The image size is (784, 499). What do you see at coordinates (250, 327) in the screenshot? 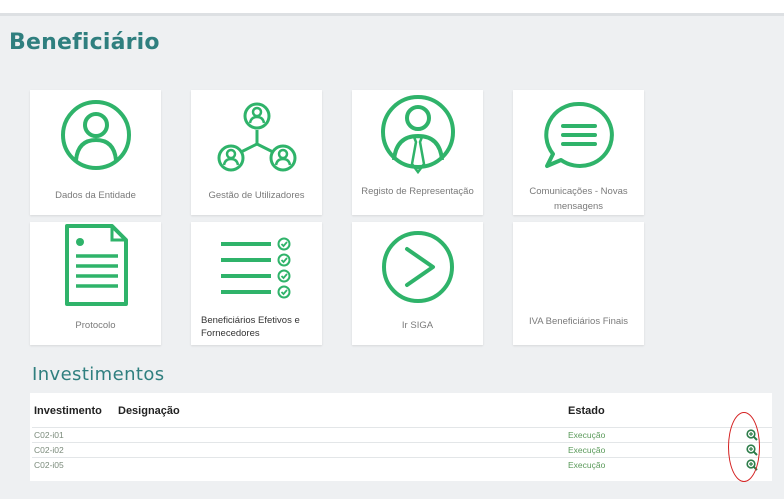
I see `tile-label: Beneficiários Efetivos e Fornecedores` at bounding box center [250, 327].